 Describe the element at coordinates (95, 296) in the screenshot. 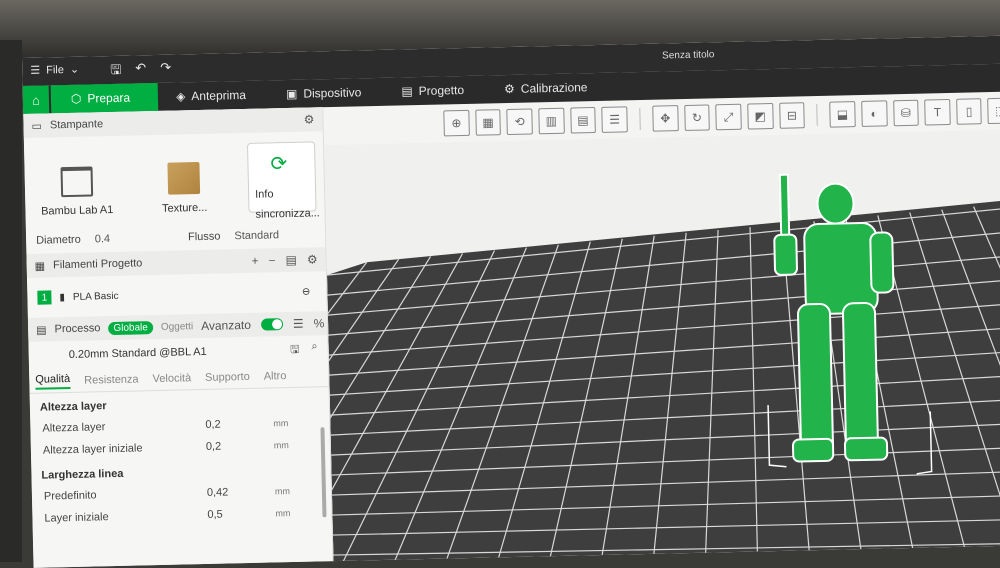

I see `filament-name: PLA Basic` at that location.